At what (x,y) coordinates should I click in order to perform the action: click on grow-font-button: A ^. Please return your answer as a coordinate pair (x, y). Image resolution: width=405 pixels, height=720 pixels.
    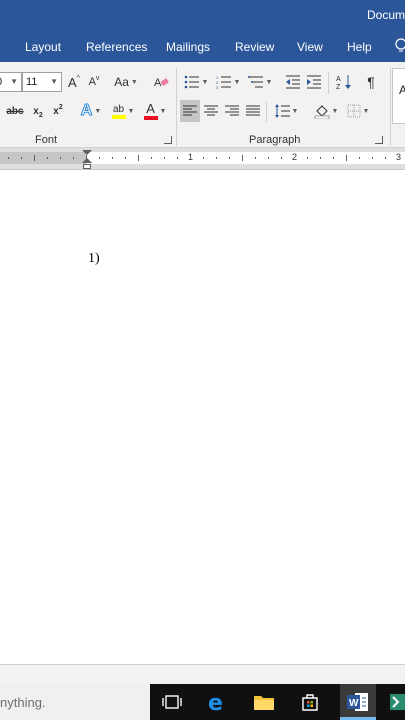
    Looking at the image, I should click on (74, 82).